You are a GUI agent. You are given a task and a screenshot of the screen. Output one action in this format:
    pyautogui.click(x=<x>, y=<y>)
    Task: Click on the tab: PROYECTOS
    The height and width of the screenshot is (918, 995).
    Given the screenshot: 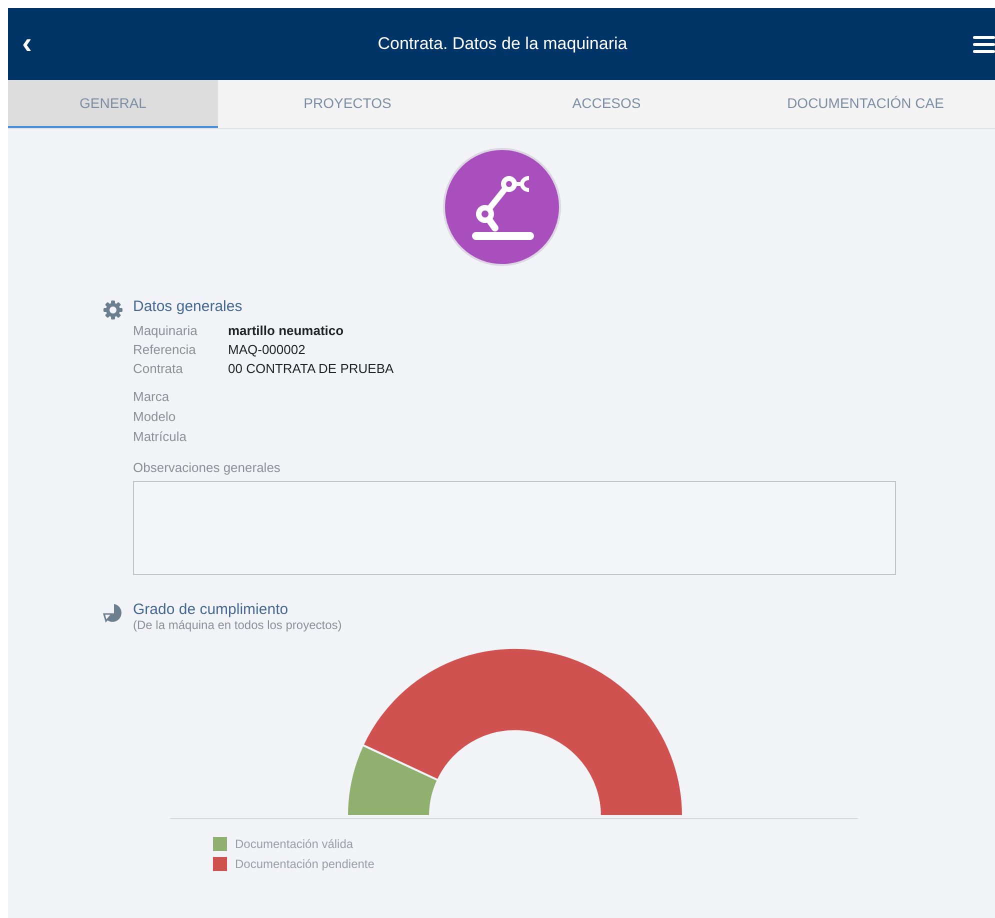 What is the action you would take?
    pyautogui.click(x=347, y=104)
    